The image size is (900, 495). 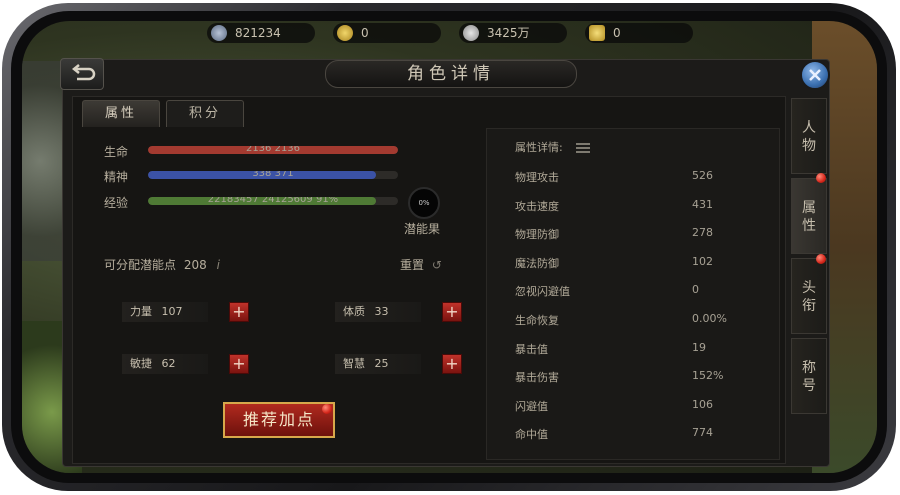 I want to click on reset-button: 重置 ↺, so click(x=421, y=264).